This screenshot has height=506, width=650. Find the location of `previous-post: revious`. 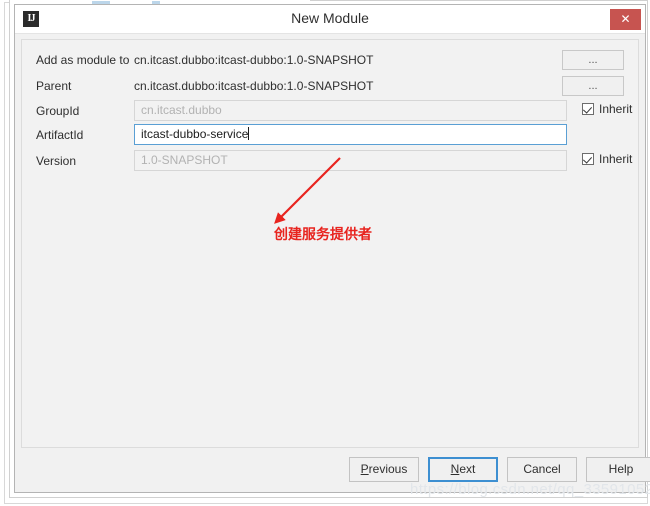

previous-post: revious is located at coordinates (388, 469).